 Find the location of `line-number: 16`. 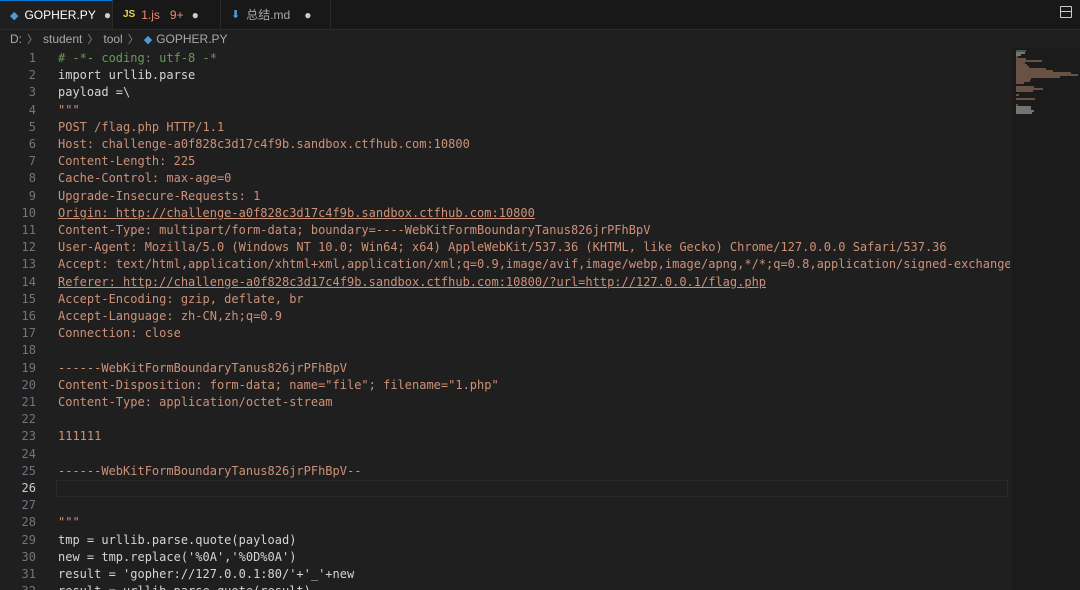

line-number: 16 is located at coordinates (28, 316).